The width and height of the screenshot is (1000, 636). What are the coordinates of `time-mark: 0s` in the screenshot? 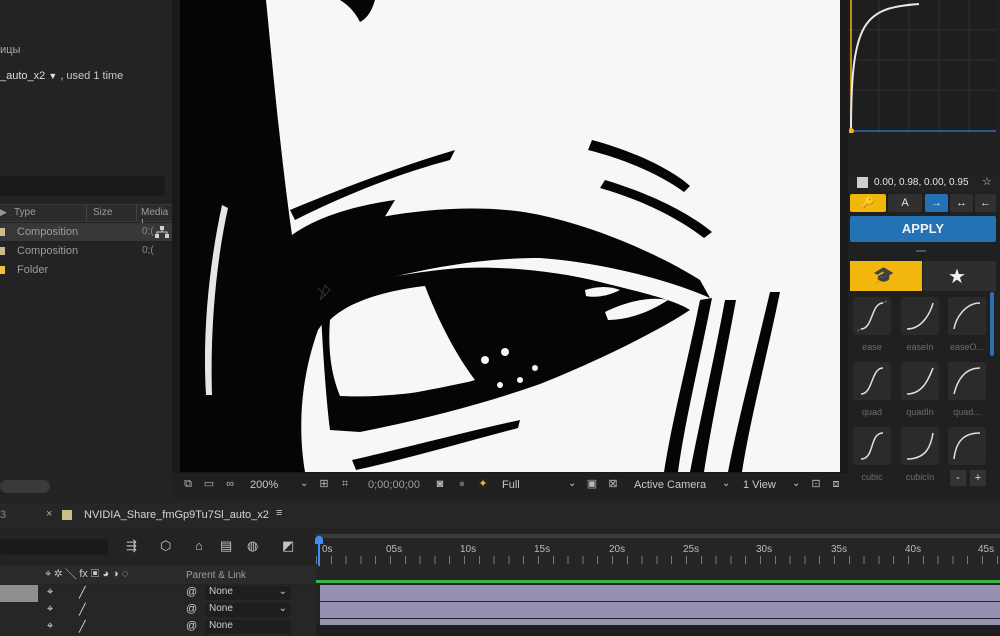 It's located at (327, 549).